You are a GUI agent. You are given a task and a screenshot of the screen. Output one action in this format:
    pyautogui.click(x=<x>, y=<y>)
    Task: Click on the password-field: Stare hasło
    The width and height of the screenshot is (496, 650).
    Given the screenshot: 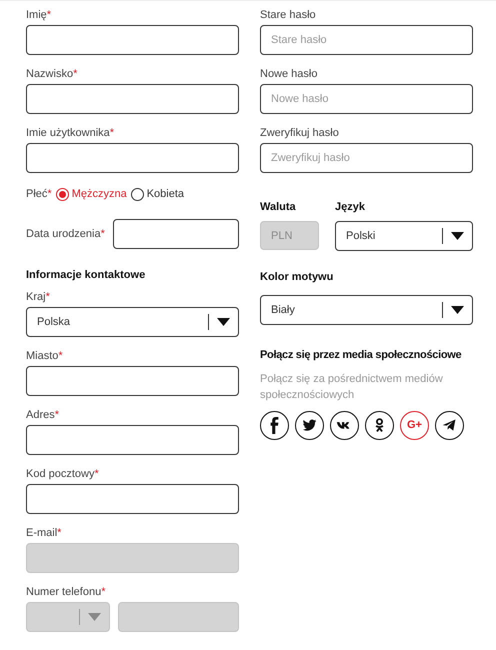 What is the action you would take?
    pyautogui.click(x=366, y=40)
    